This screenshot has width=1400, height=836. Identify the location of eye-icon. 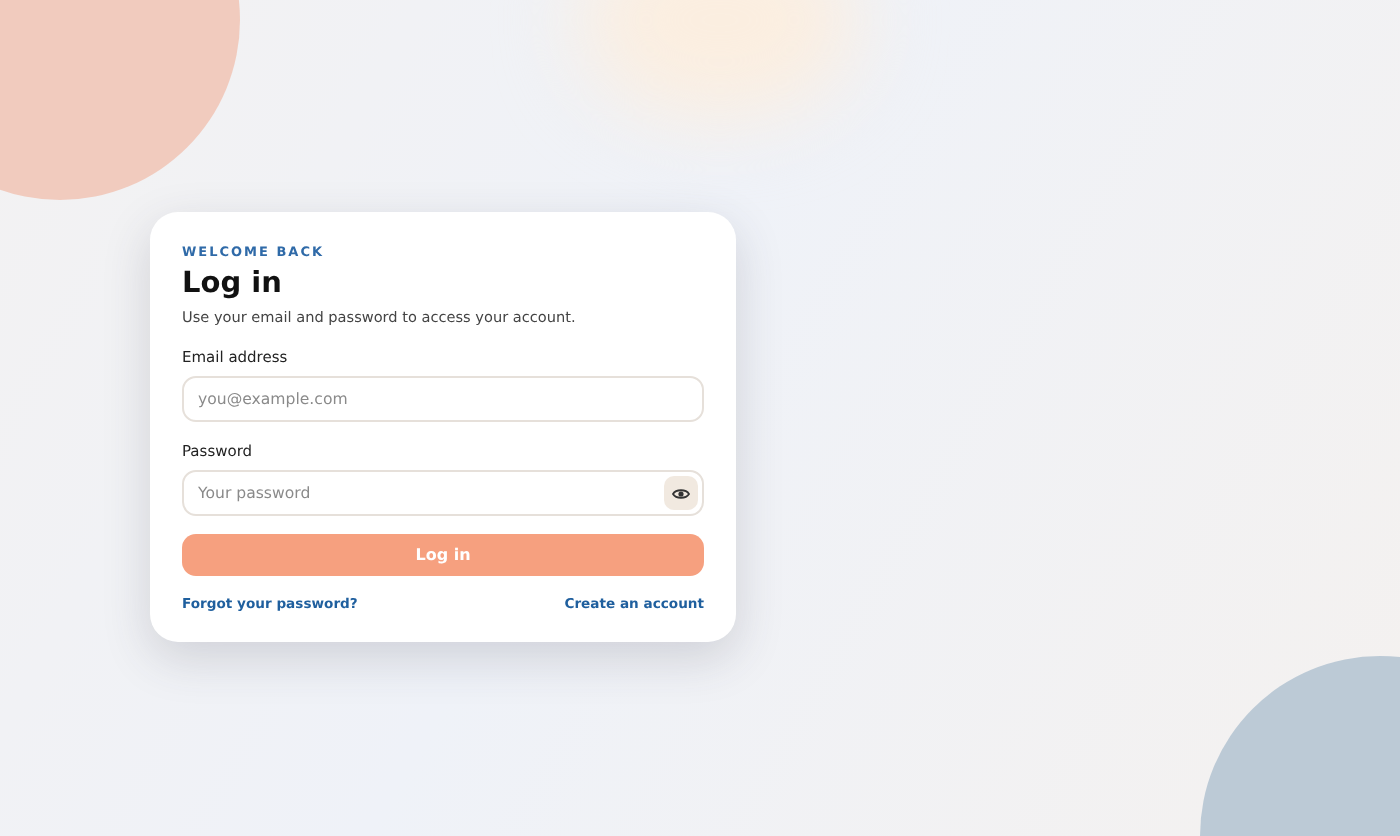
(681, 493).